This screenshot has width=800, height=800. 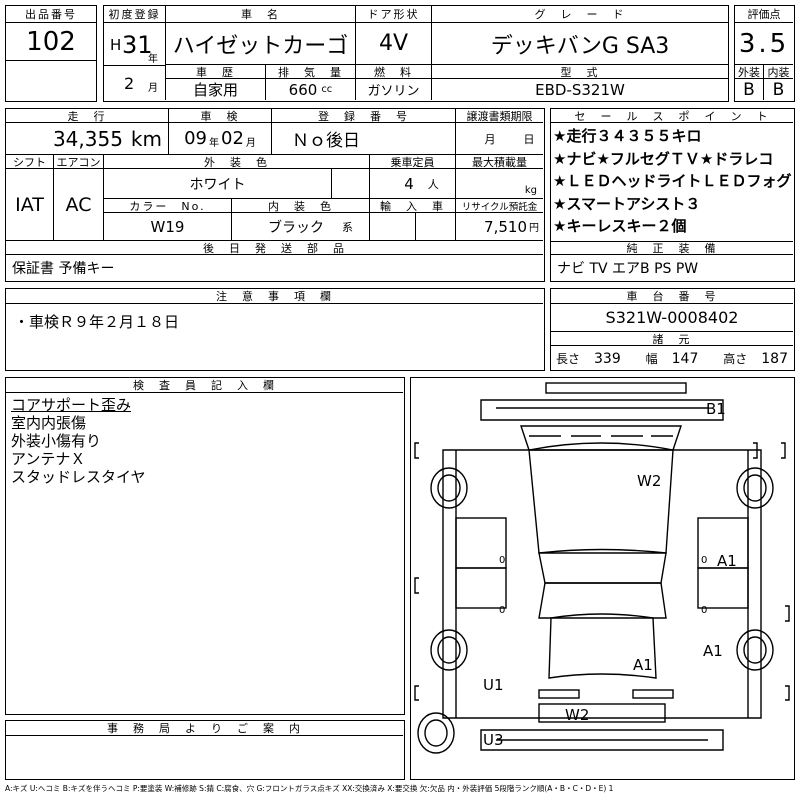 What do you see at coordinates (449, 650) in the screenshot?
I see `wheel-rear-left` at bounding box center [449, 650].